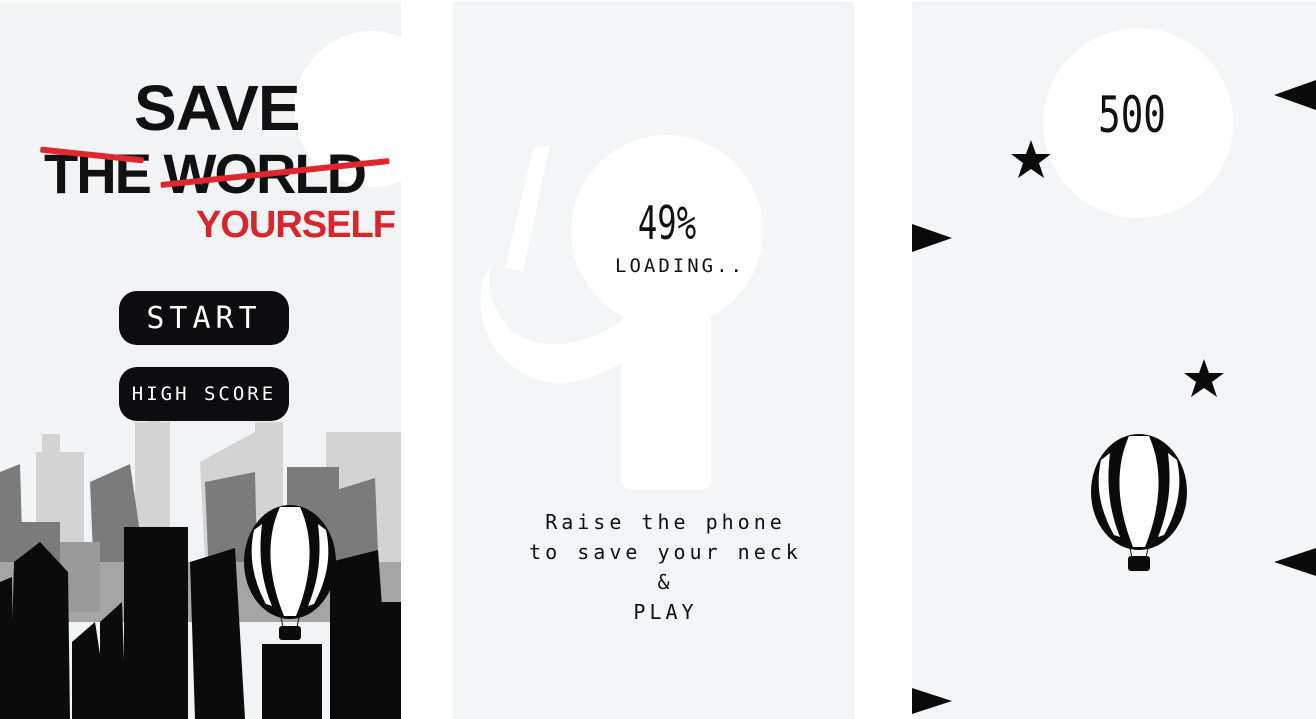  I want to click on high-score-button: HIGH SCORE, so click(204, 394).